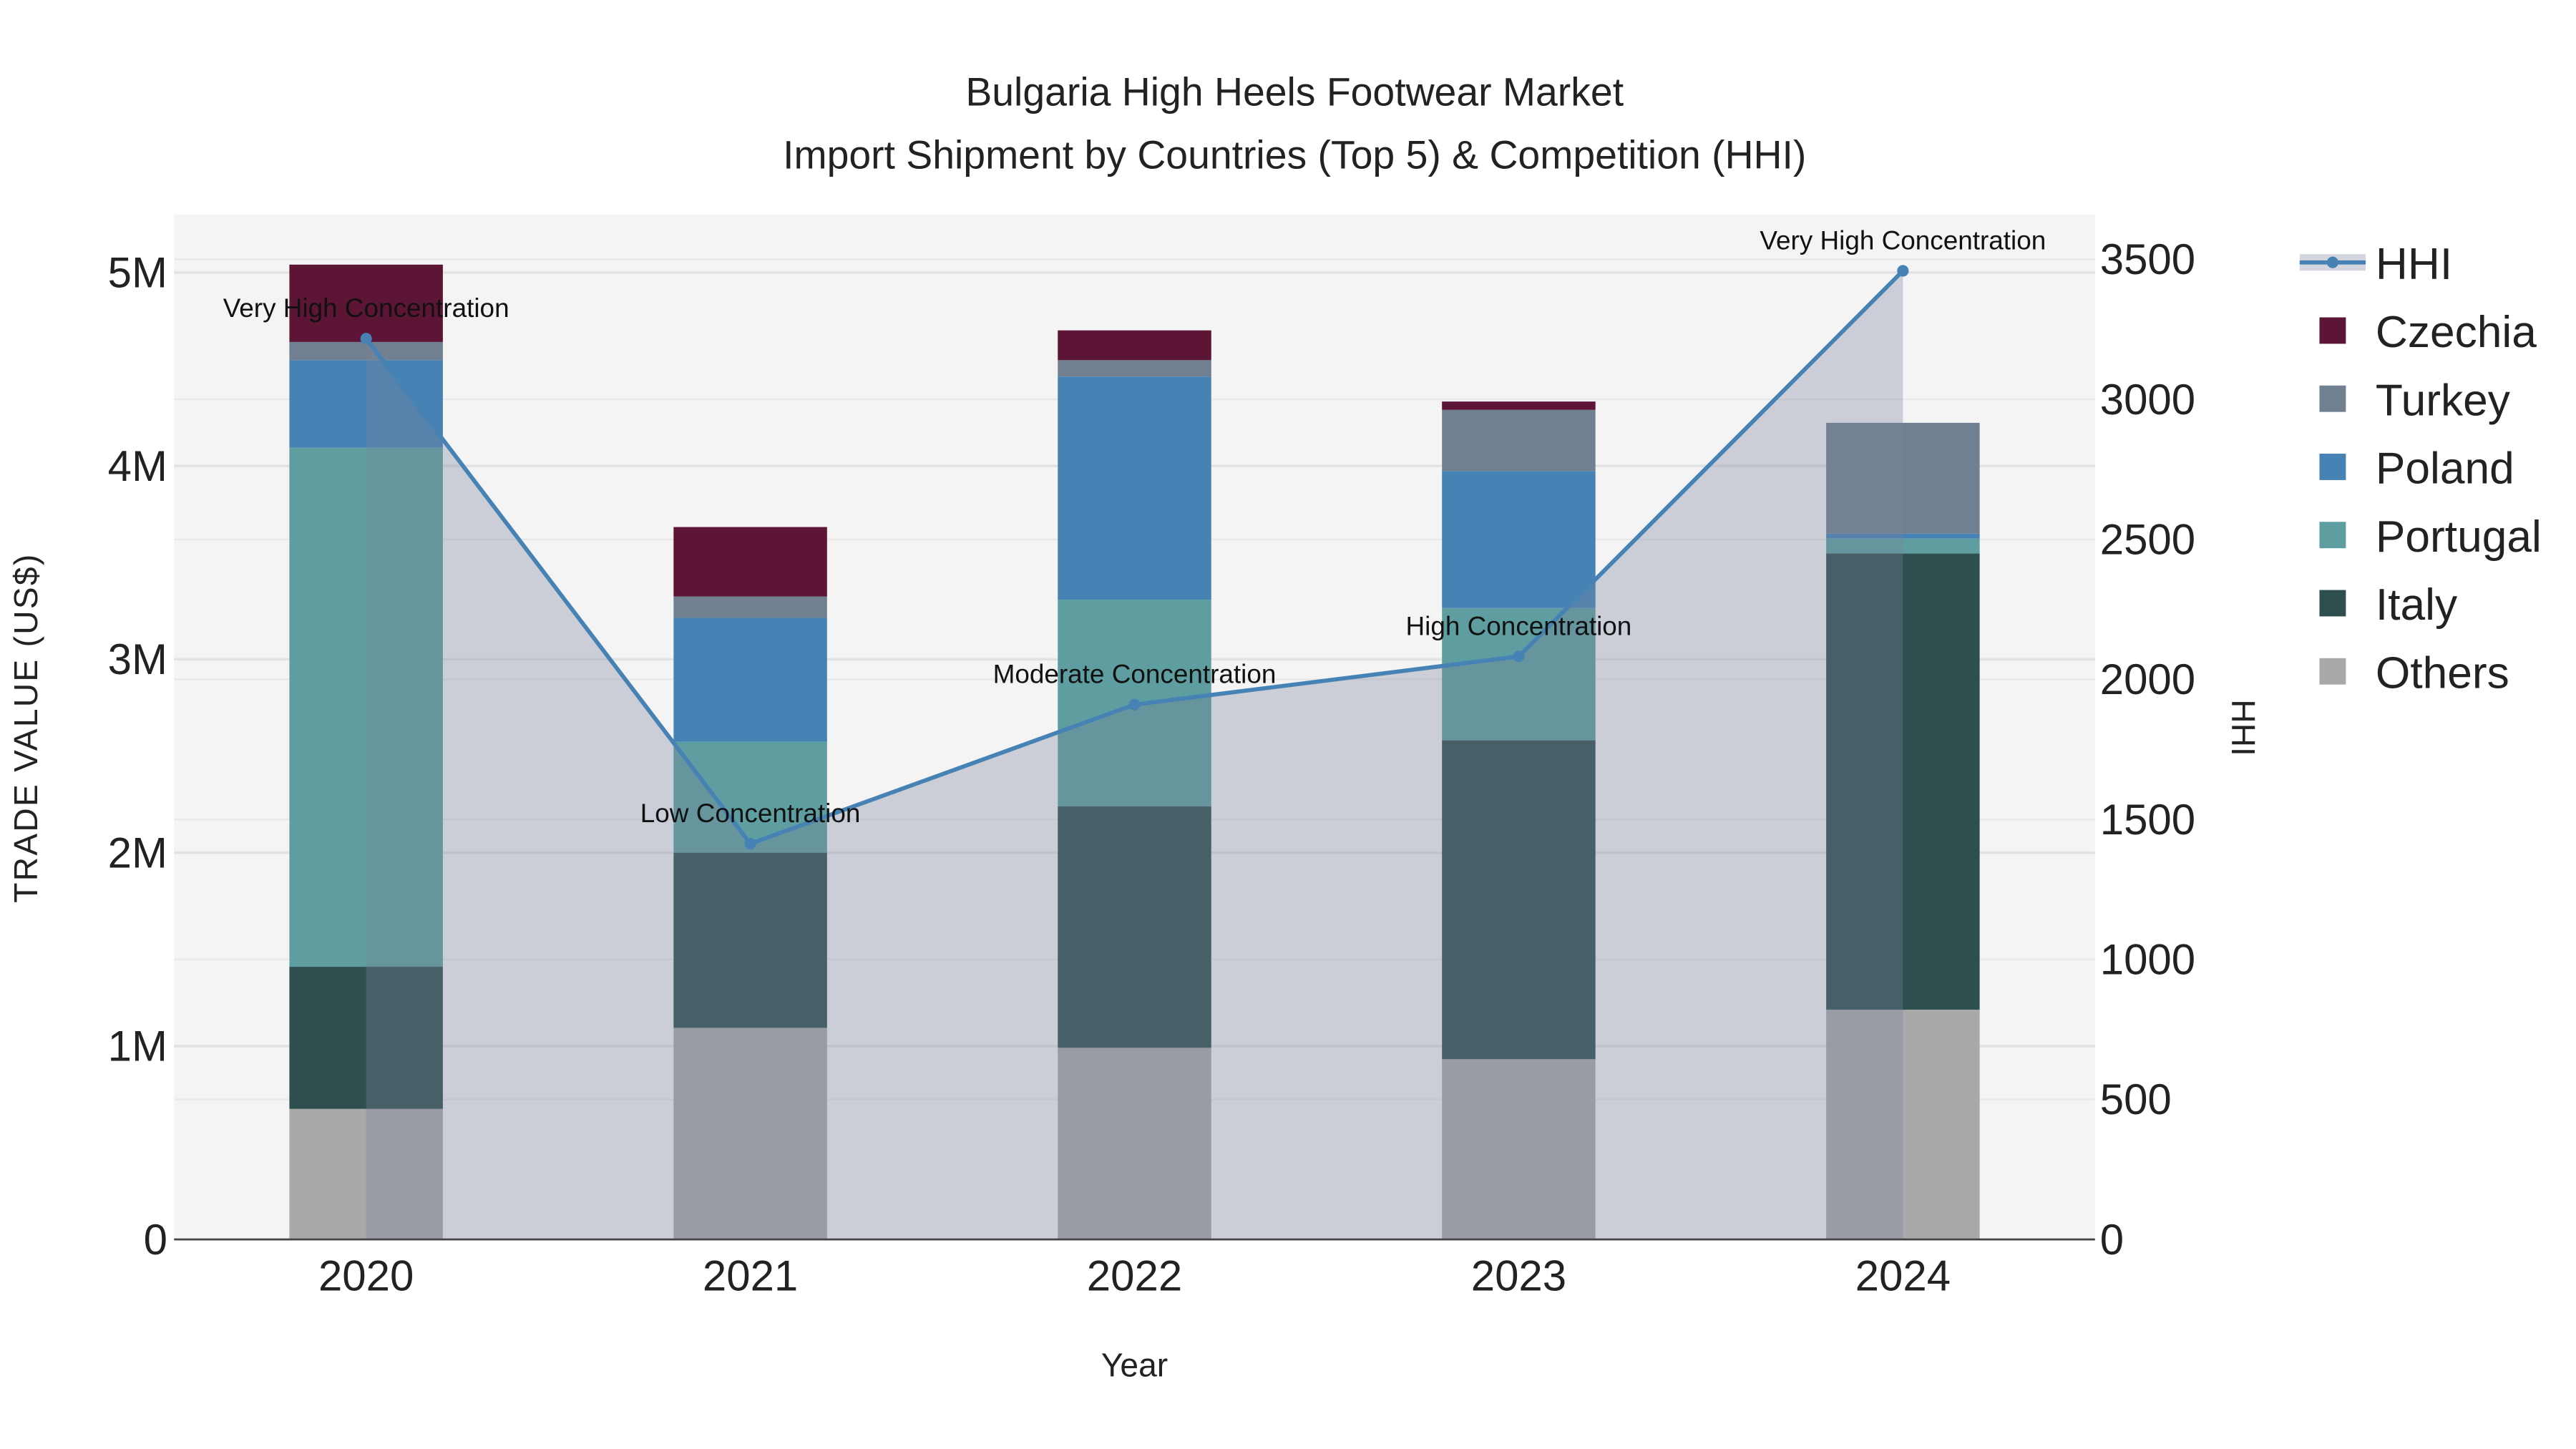 Image resolution: width=2576 pixels, height=1449 pixels. I want to click on legend-swatch-hhi-marker, so click(2332, 262).